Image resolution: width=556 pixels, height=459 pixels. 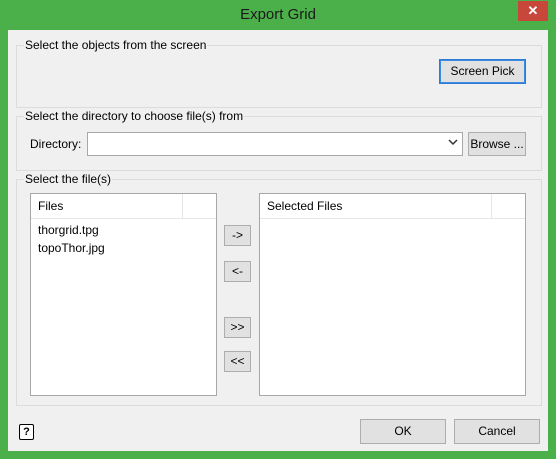 I want to click on directory-combobox, so click(x=275, y=144).